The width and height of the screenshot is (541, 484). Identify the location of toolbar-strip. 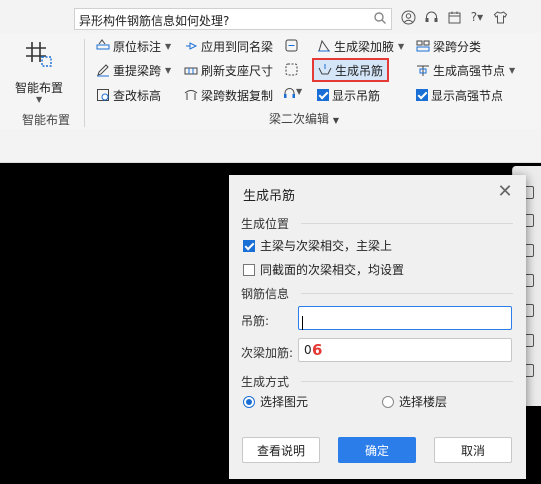
(270, 146).